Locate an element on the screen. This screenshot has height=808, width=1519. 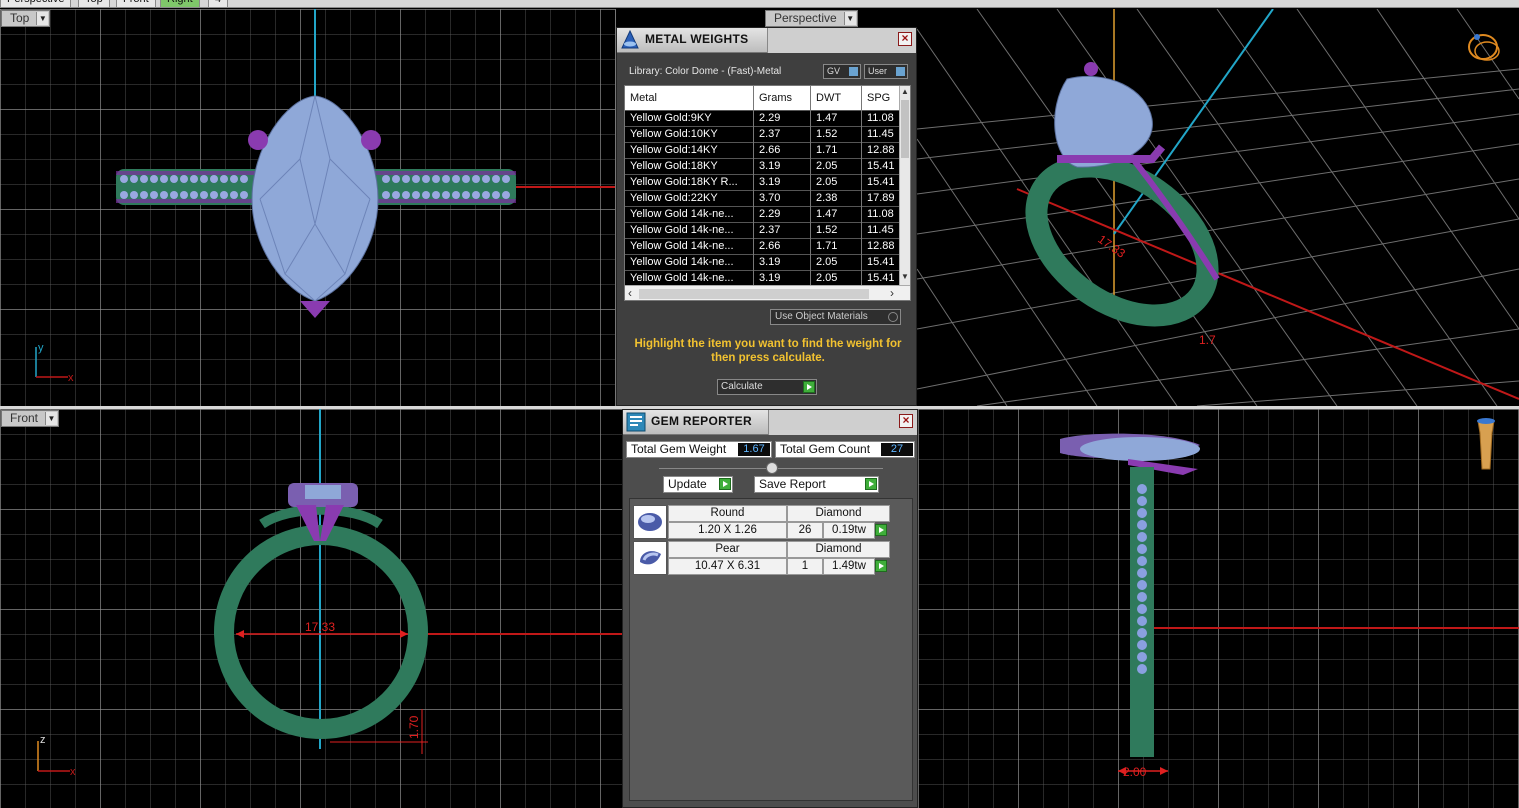
chevron-up-icon: ▲ is located at coordinates (905, 91).